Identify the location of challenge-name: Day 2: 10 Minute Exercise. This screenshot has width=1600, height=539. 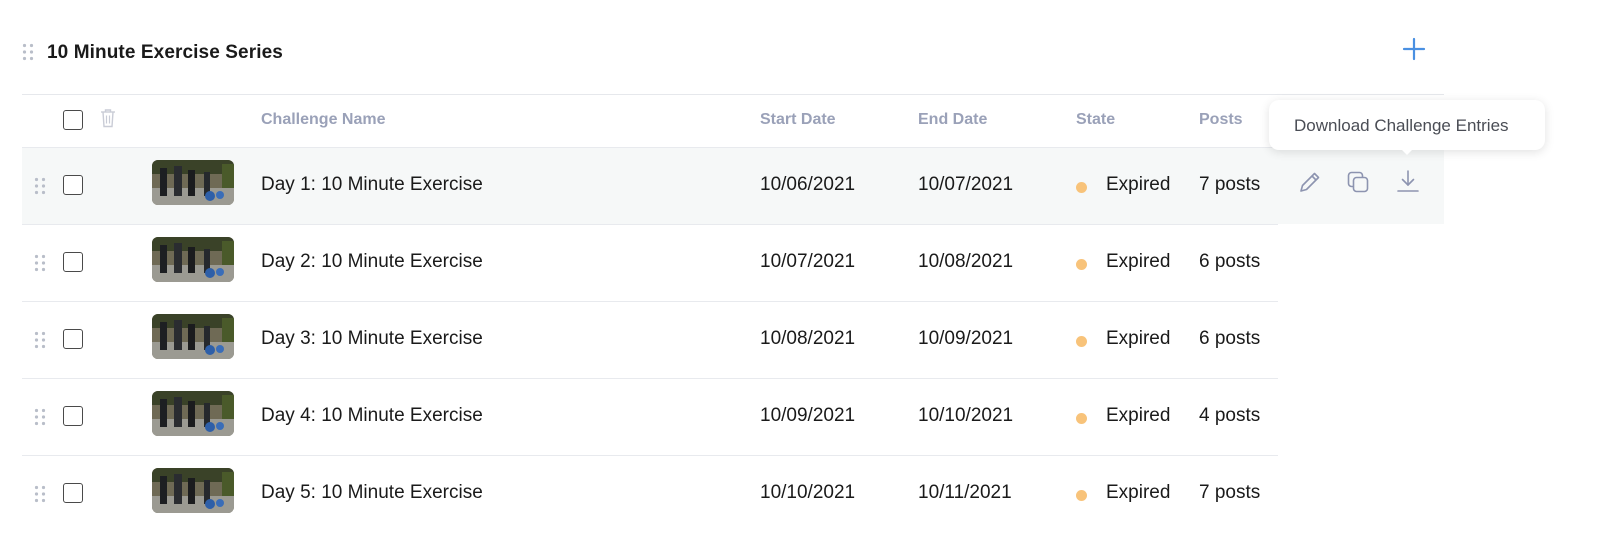
(372, 262).